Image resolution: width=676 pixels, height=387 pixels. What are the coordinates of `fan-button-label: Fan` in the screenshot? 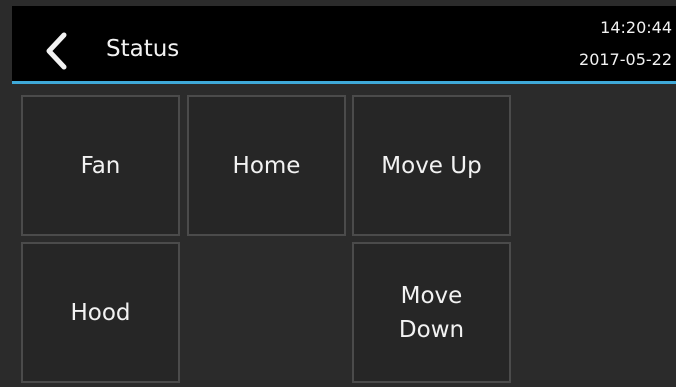 It's located at (100, 165).